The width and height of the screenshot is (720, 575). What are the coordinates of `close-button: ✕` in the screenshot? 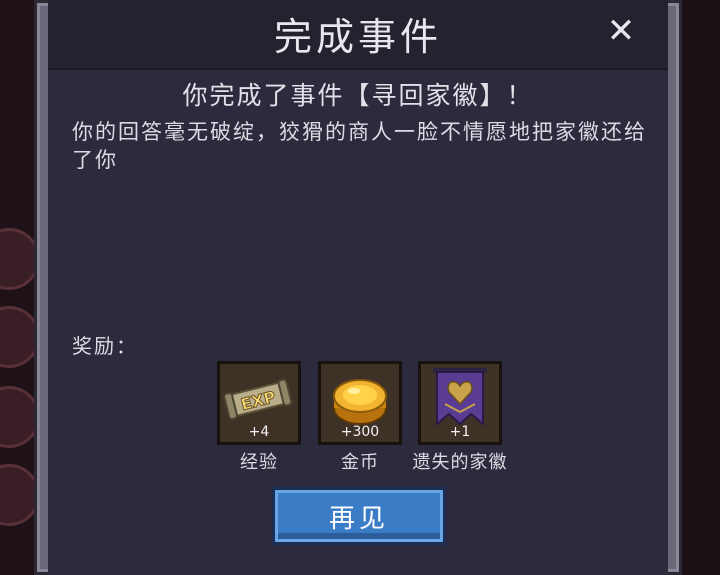 It's located at (621, 31).